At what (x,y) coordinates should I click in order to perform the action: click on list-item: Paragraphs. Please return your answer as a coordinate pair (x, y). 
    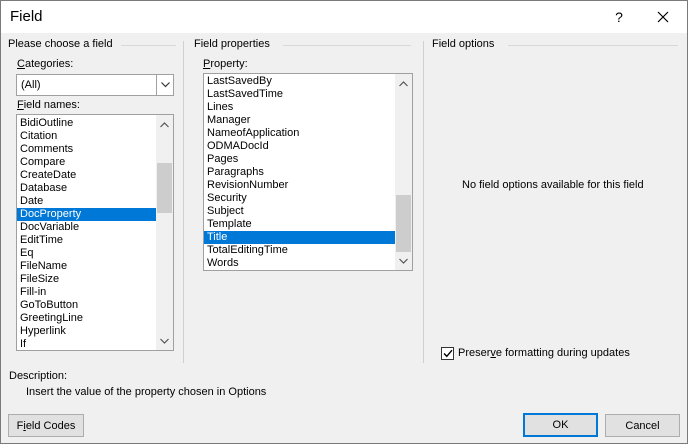
    Looking at the image, I should click on (300, 172).